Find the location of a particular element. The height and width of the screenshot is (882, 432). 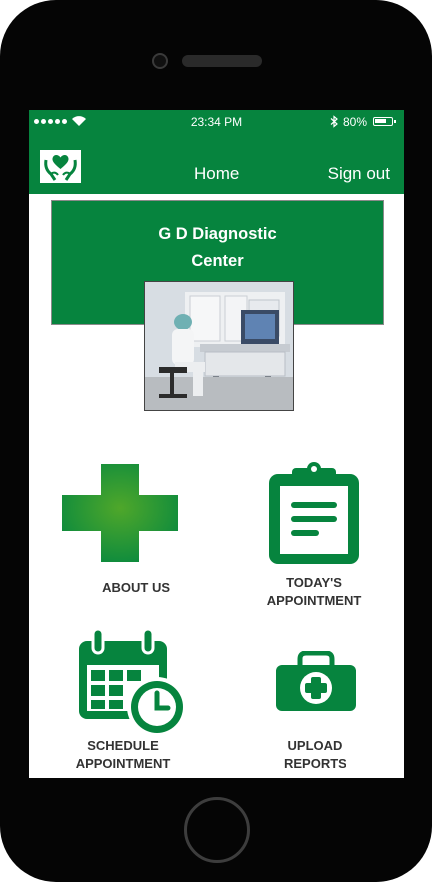

upload-label-line2: REPORTS is located at coordinates (315, 763).